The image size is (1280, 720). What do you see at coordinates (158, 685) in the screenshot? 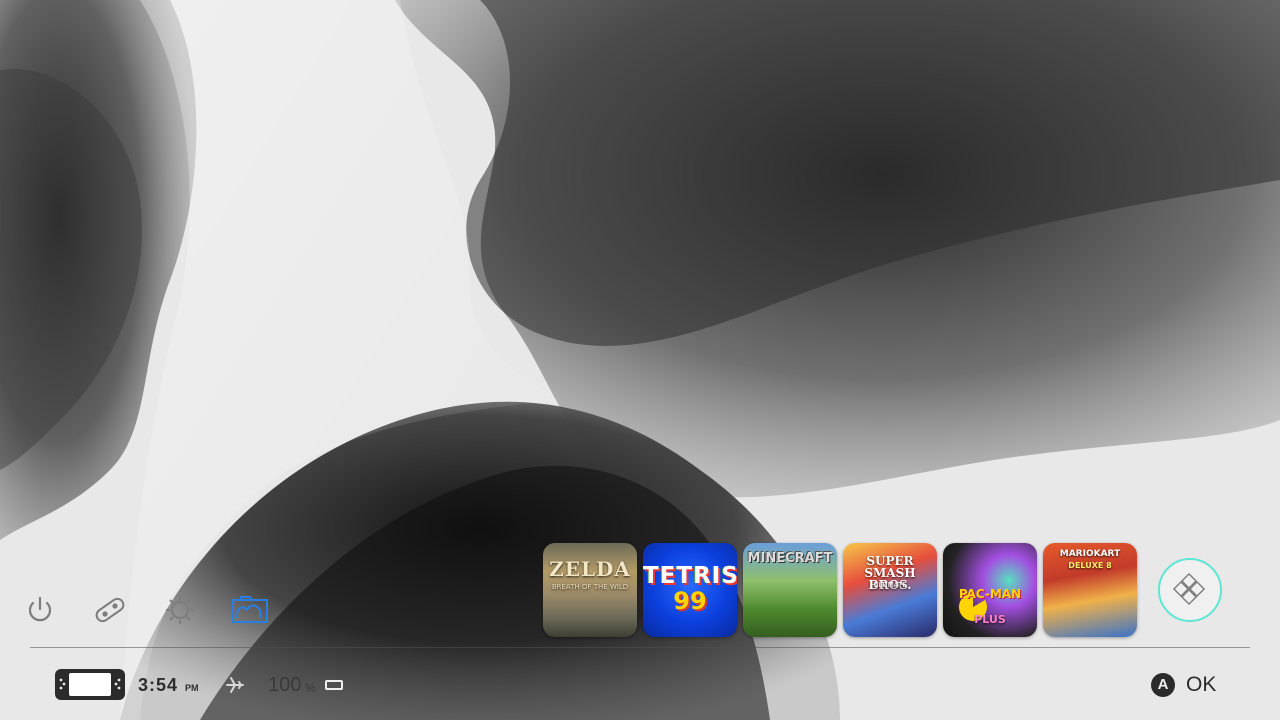
I see `clock-time: 3:54` at bounding box center [158, 685].